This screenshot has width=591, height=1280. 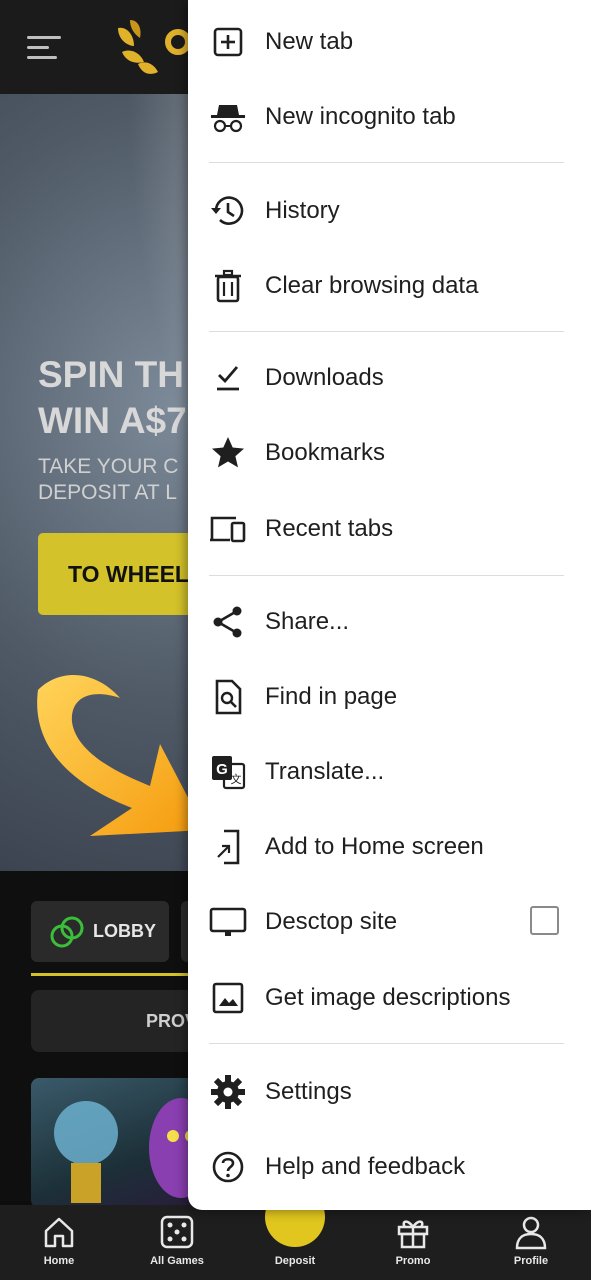 What do you see at coordinates (331, 696) in the screenshot?
I see `menu-item-label: Find in page` at bounding box center [331, 696].